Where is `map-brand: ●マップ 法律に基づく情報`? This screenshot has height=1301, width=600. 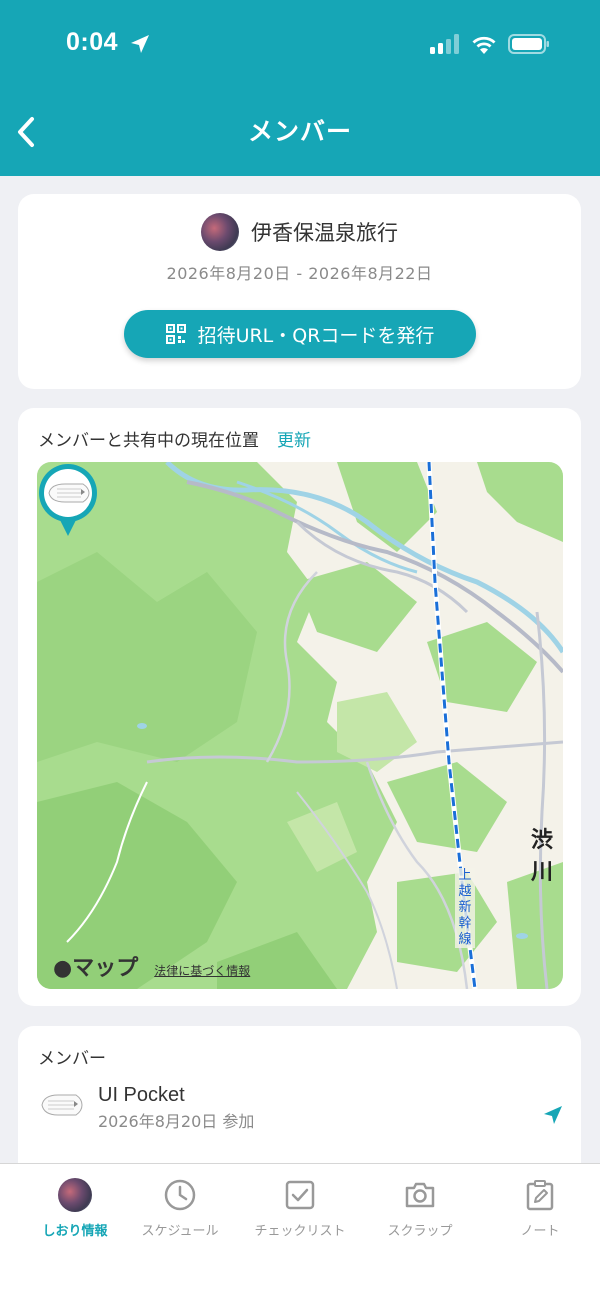
map-brand: ●マップ 法律に基づく情報 is located at coordinates (151, 966).